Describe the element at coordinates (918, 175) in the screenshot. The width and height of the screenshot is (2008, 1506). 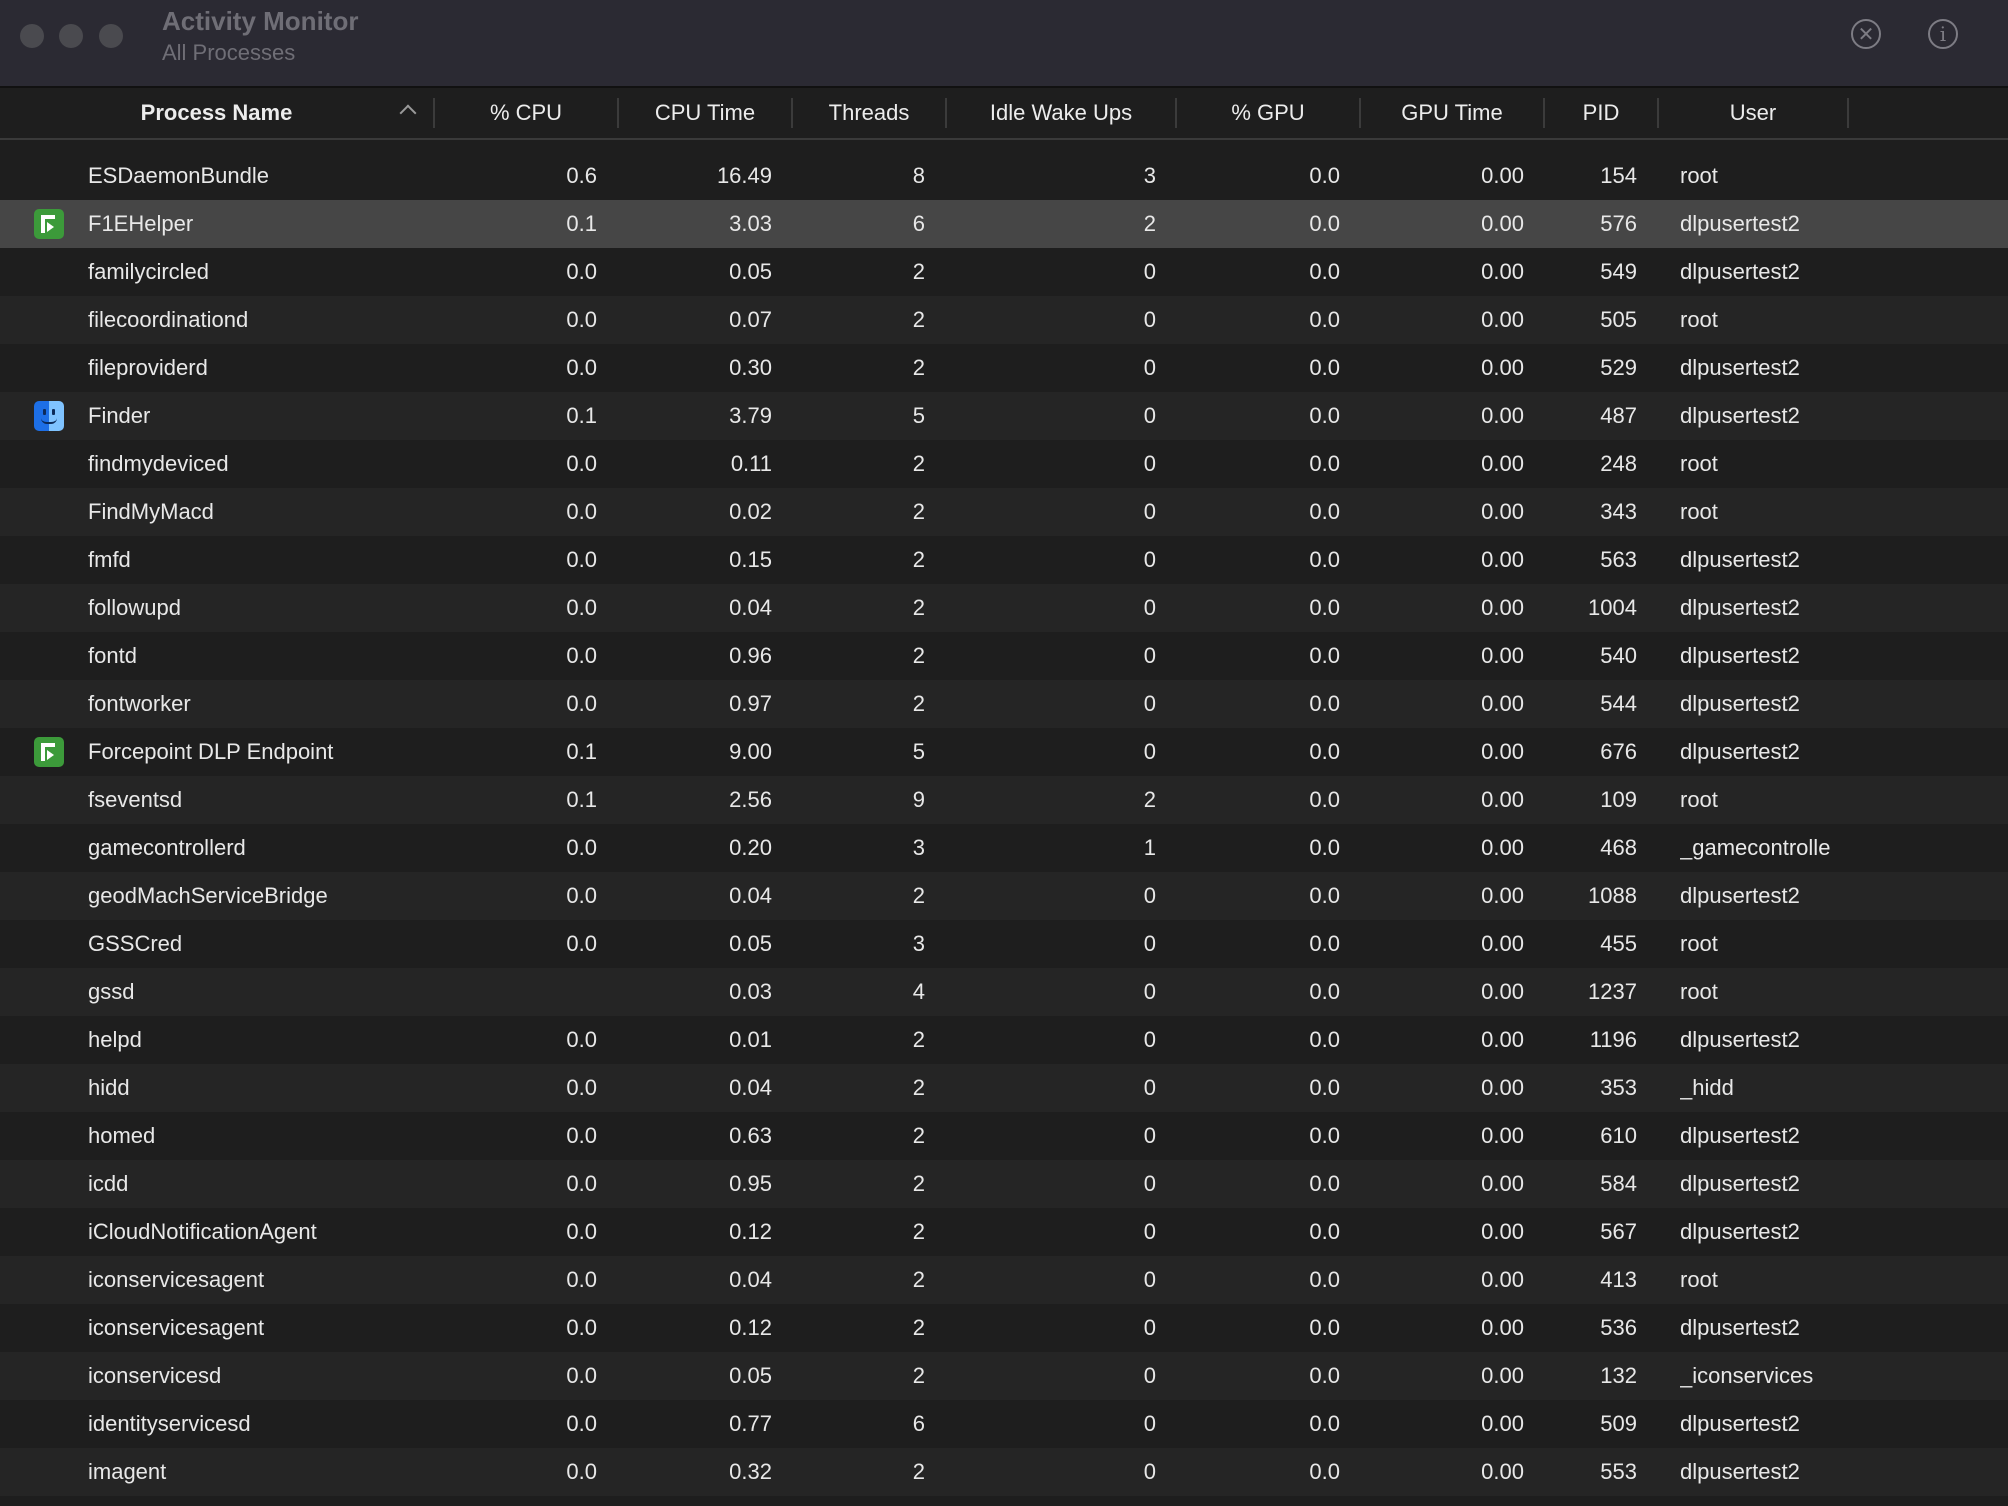
I see `threads-cell: 8` at that location.